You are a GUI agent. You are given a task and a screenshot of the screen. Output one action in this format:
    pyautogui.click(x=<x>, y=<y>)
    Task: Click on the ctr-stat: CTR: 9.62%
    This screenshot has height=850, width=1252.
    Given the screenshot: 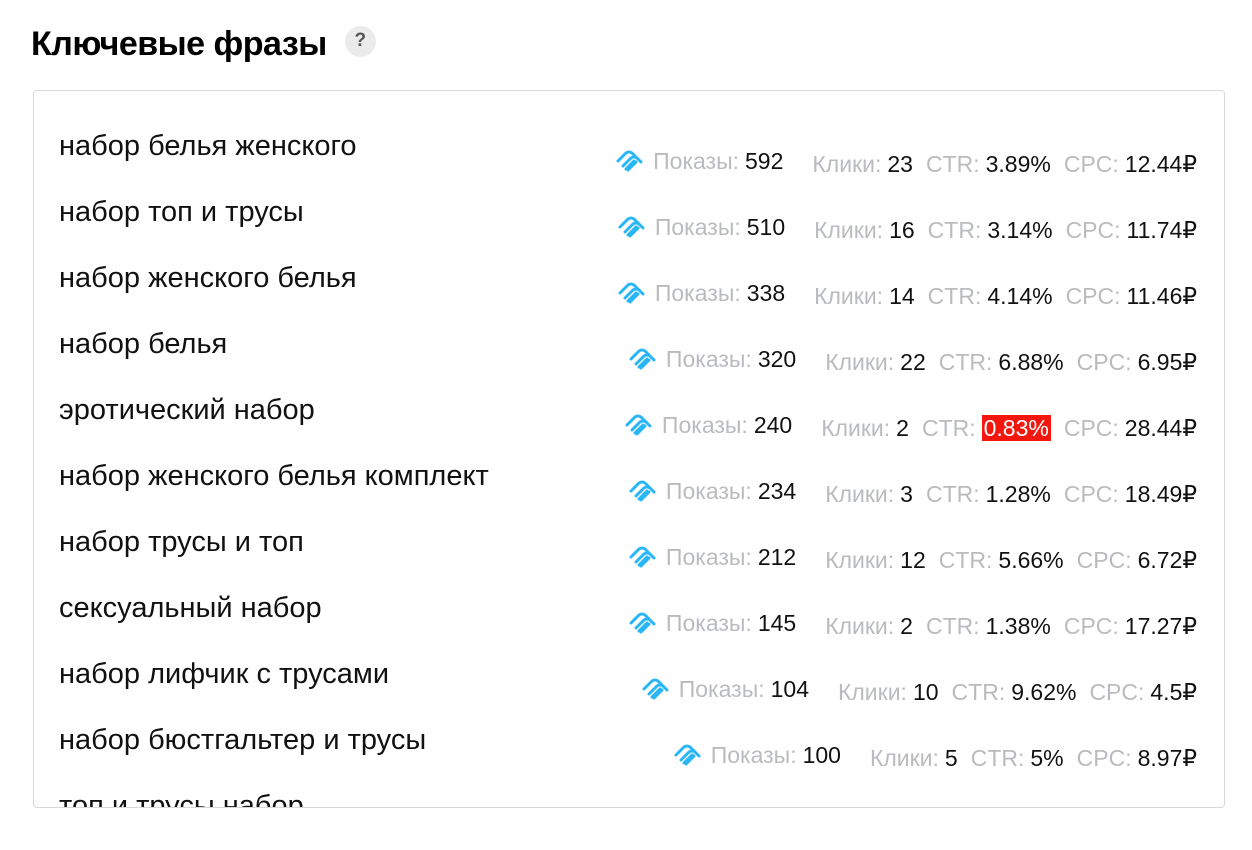 What is the action you would take?
    pyautogui.click(x=1014, y=692)
    